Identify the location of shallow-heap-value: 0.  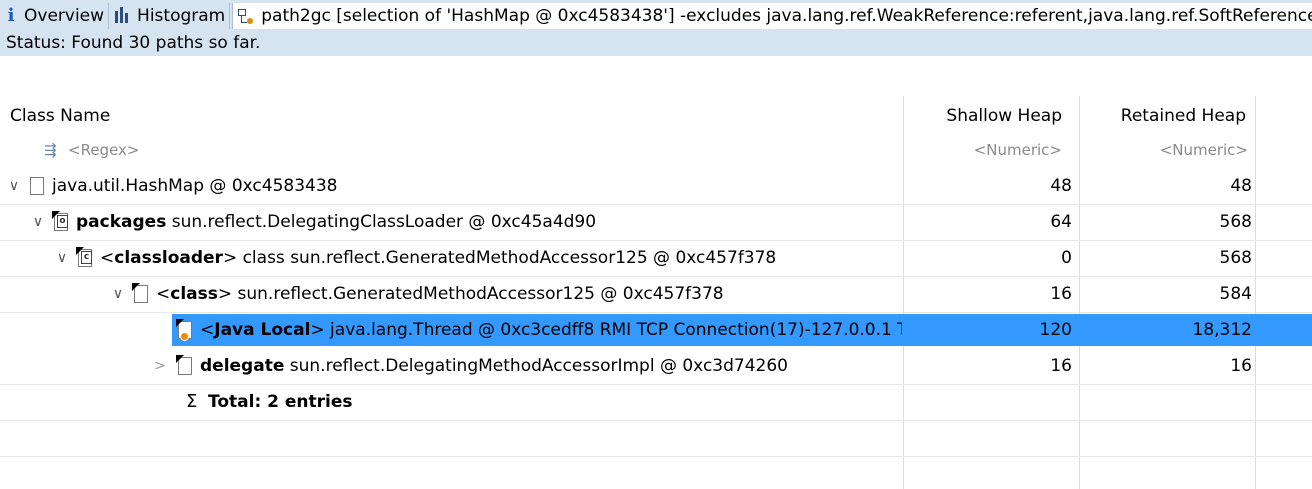
(1066, 258).